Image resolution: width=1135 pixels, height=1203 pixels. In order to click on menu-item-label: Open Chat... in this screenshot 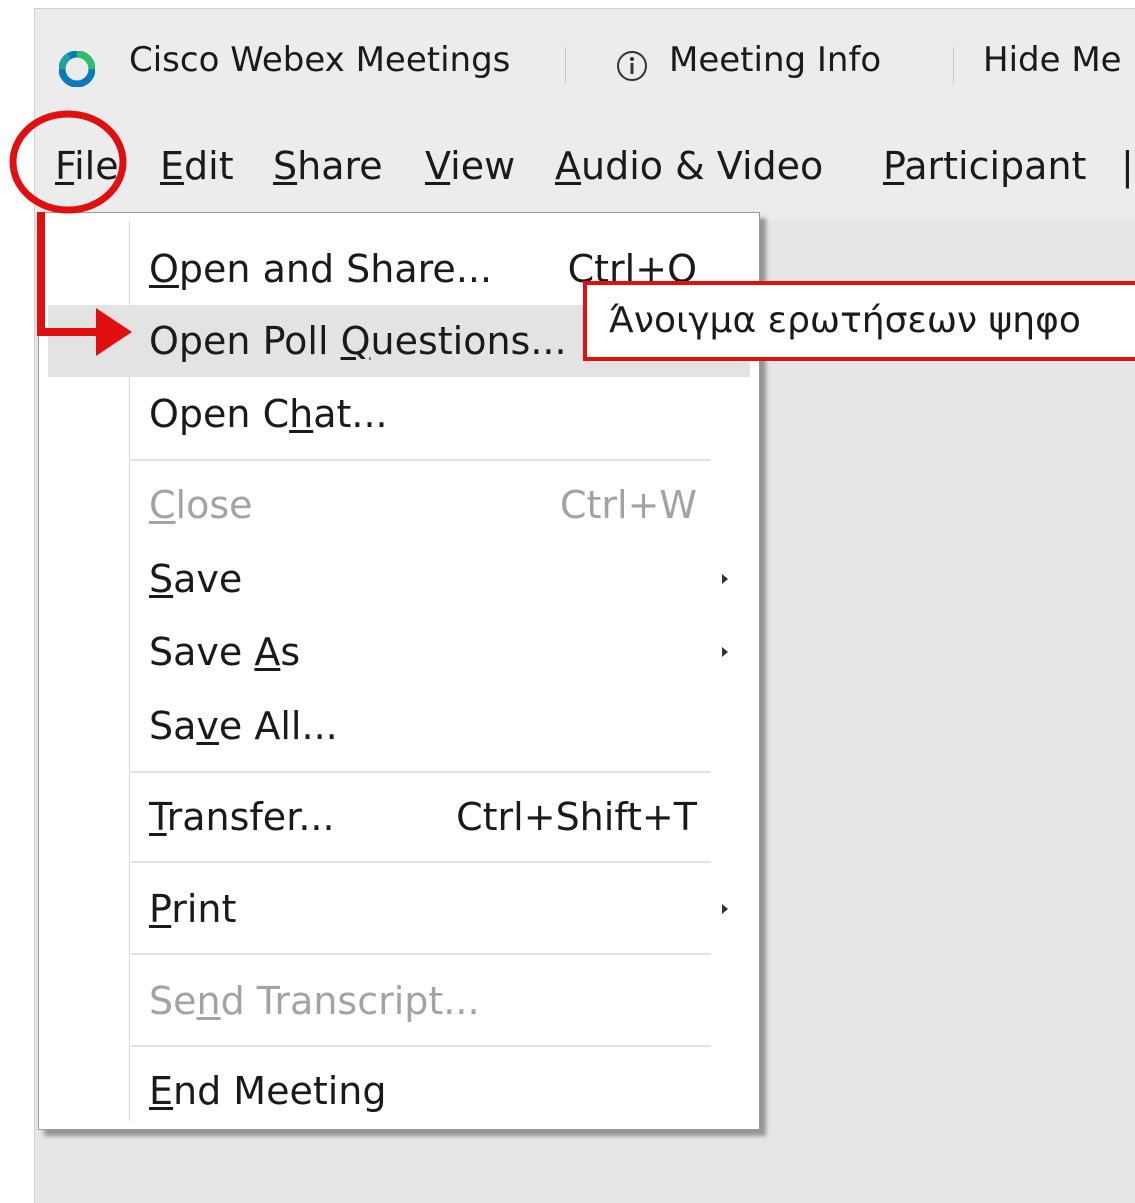, I will do `click(268, 414)`.